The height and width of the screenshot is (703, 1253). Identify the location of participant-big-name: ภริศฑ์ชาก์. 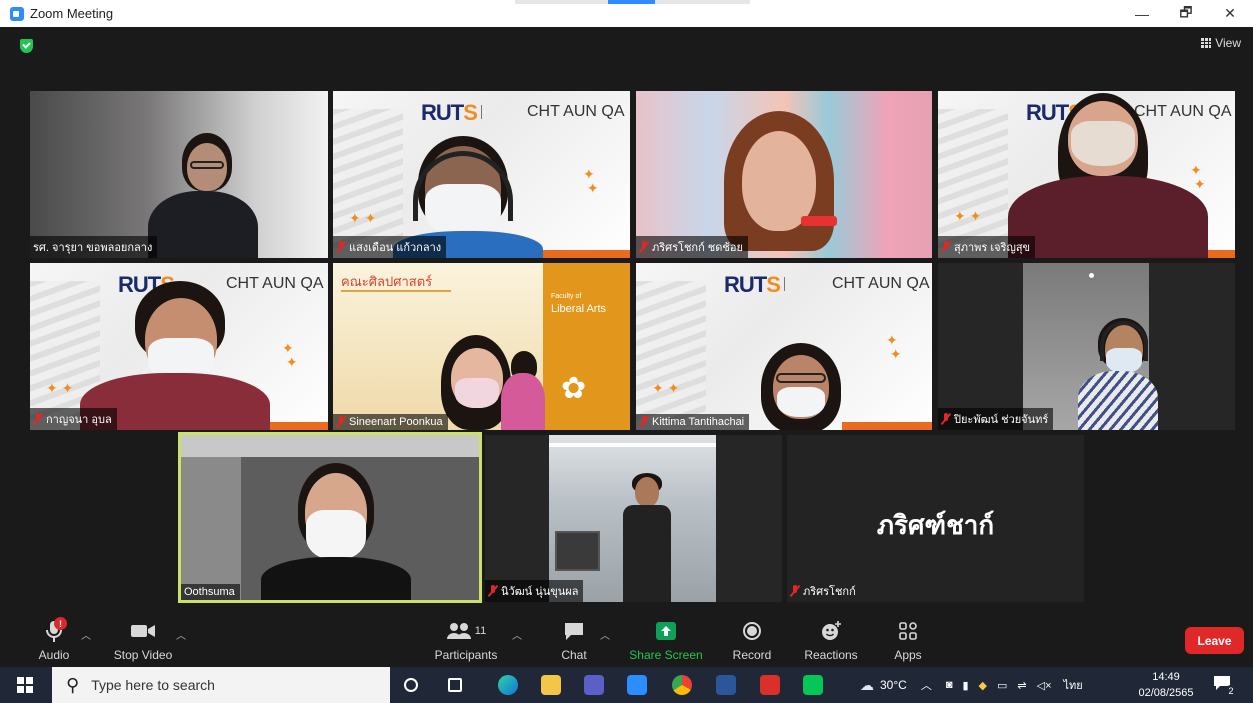
(935, 525).